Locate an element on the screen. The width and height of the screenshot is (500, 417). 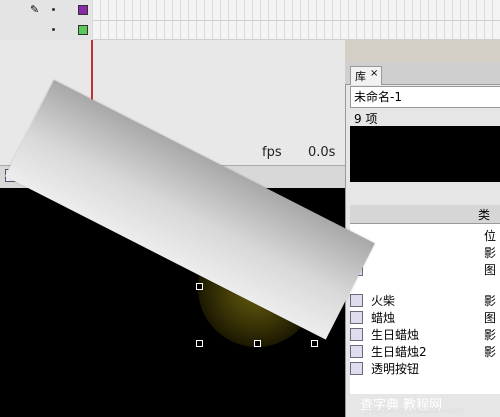
library-preview is located at coordinates (425, 154).